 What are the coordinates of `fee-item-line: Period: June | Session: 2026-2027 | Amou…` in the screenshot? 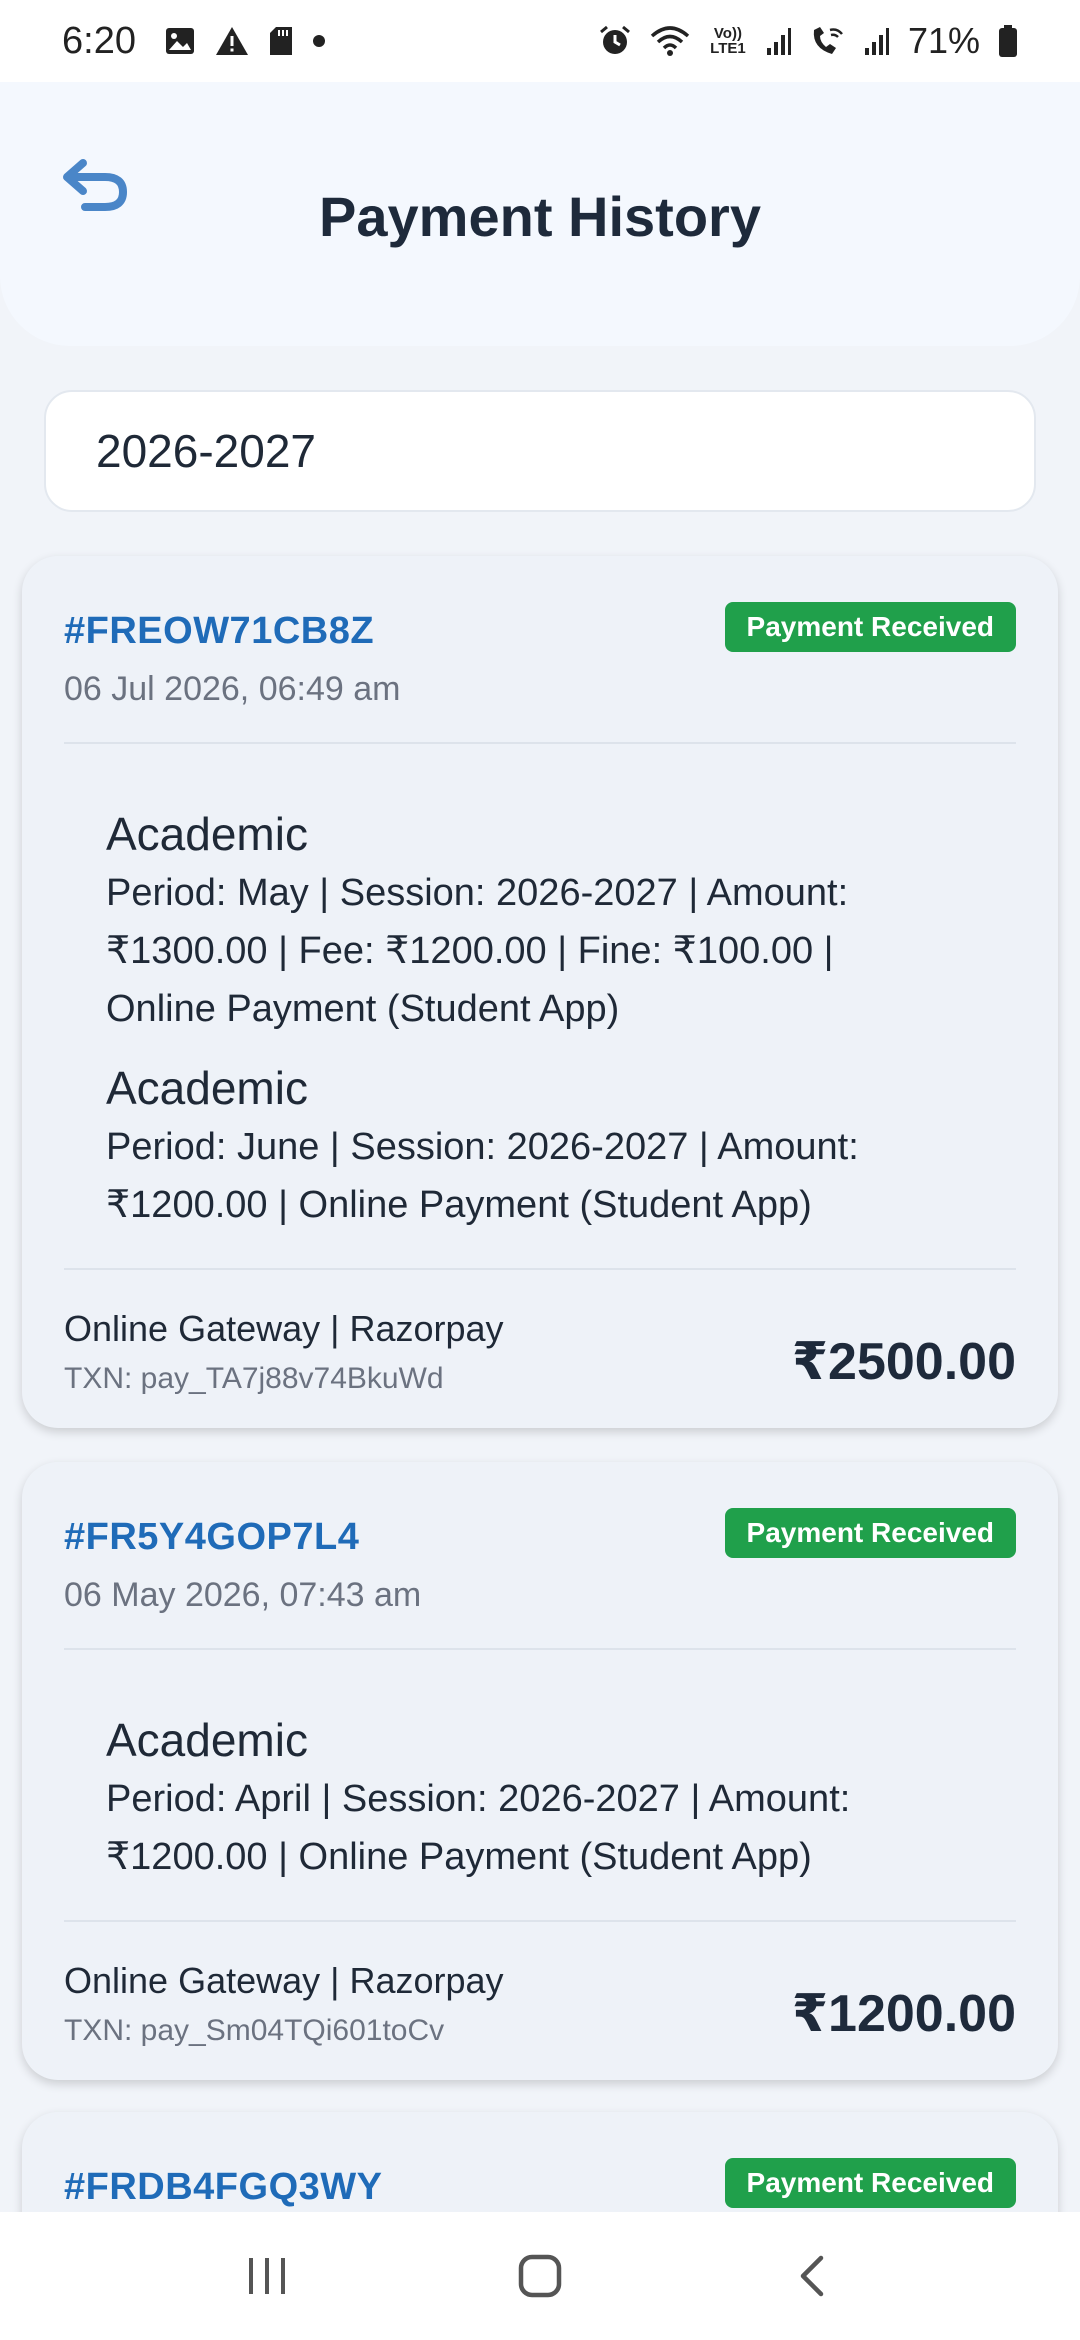 It's located at (482, 1147).